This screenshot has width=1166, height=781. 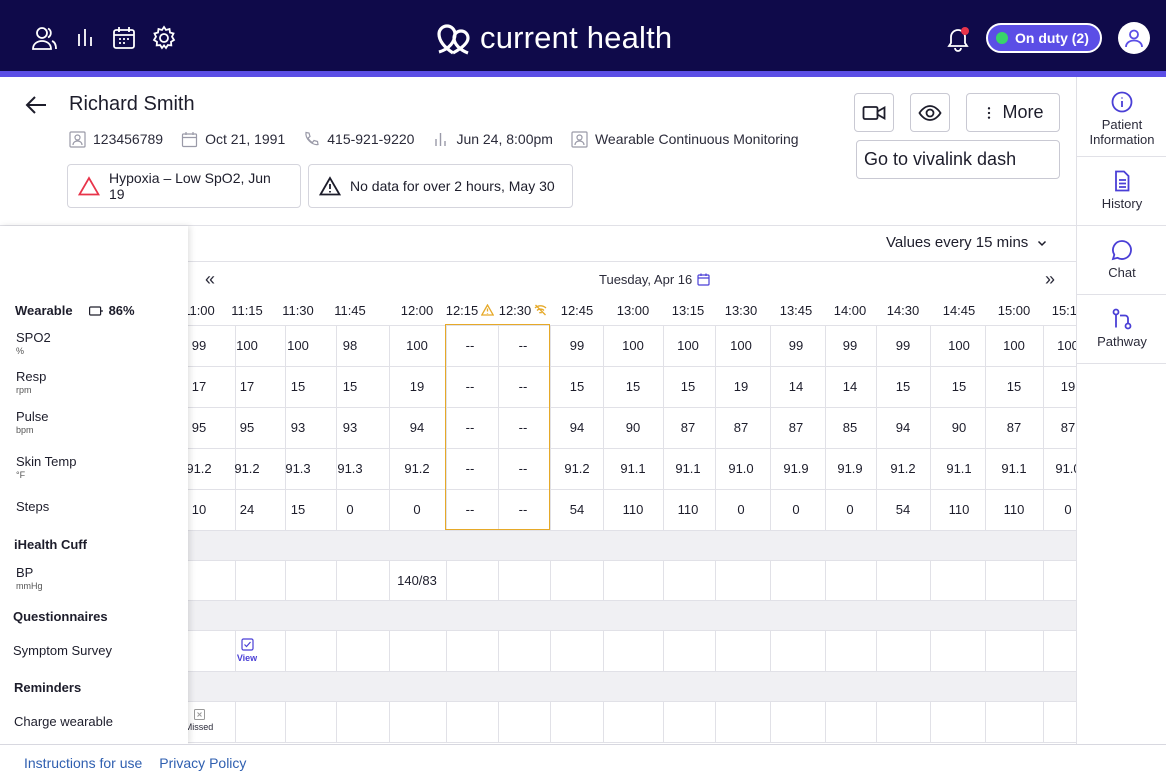 What do you see at coordinates (83, 763) in the screenshot?
I see `instructions-link: Instructions for use` at bounding box center [83, 763].